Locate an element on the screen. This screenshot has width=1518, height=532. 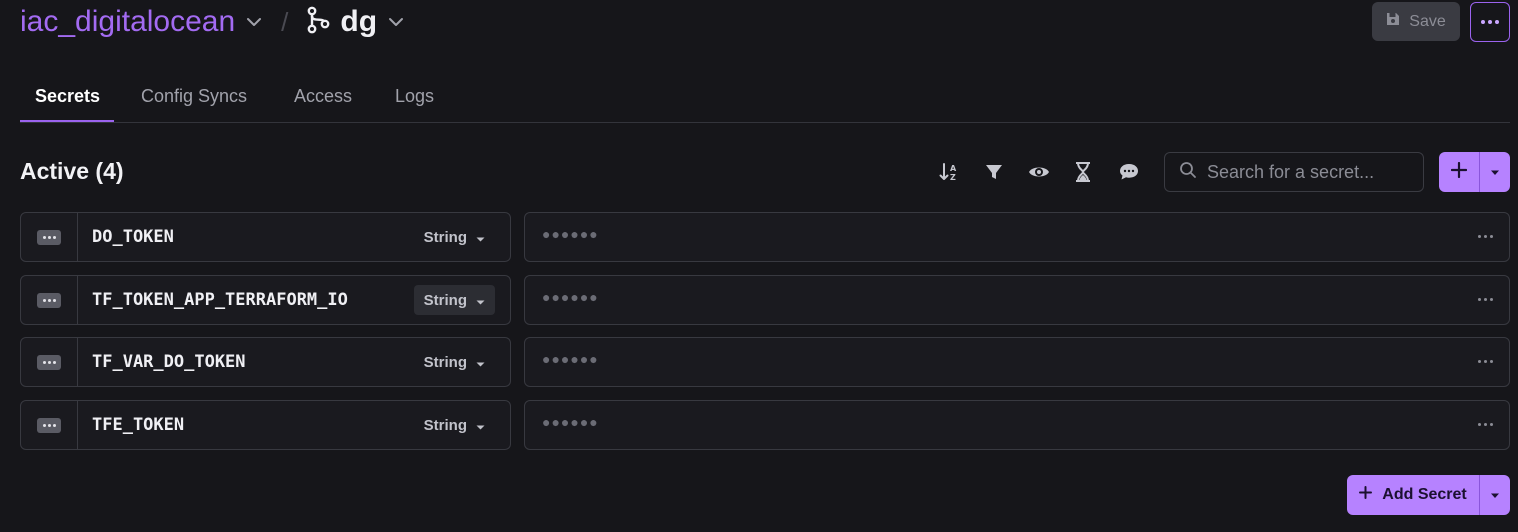
save-icon is located at coordinates (1393, 21).